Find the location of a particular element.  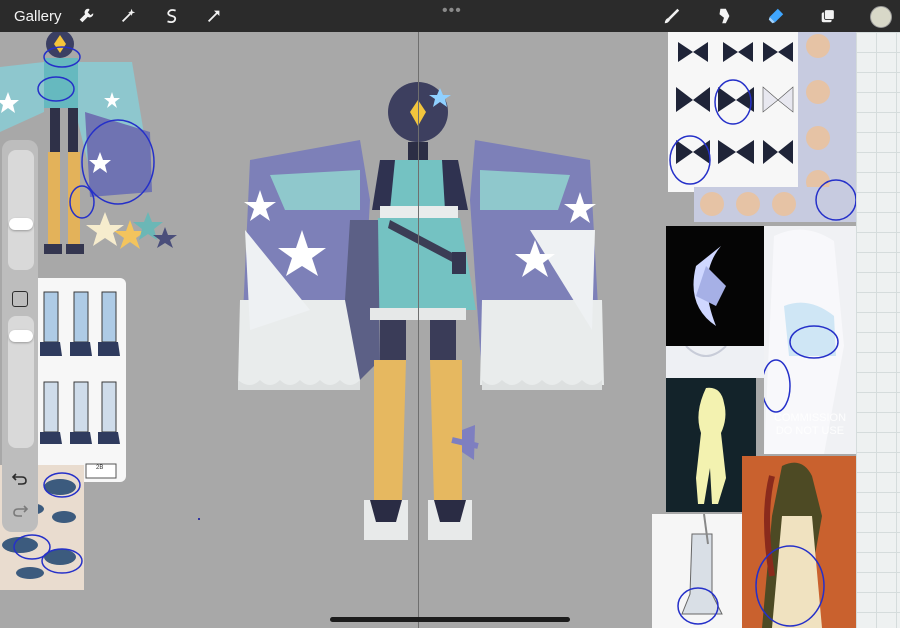

wrench-icon is located at coordinates (86, 16).